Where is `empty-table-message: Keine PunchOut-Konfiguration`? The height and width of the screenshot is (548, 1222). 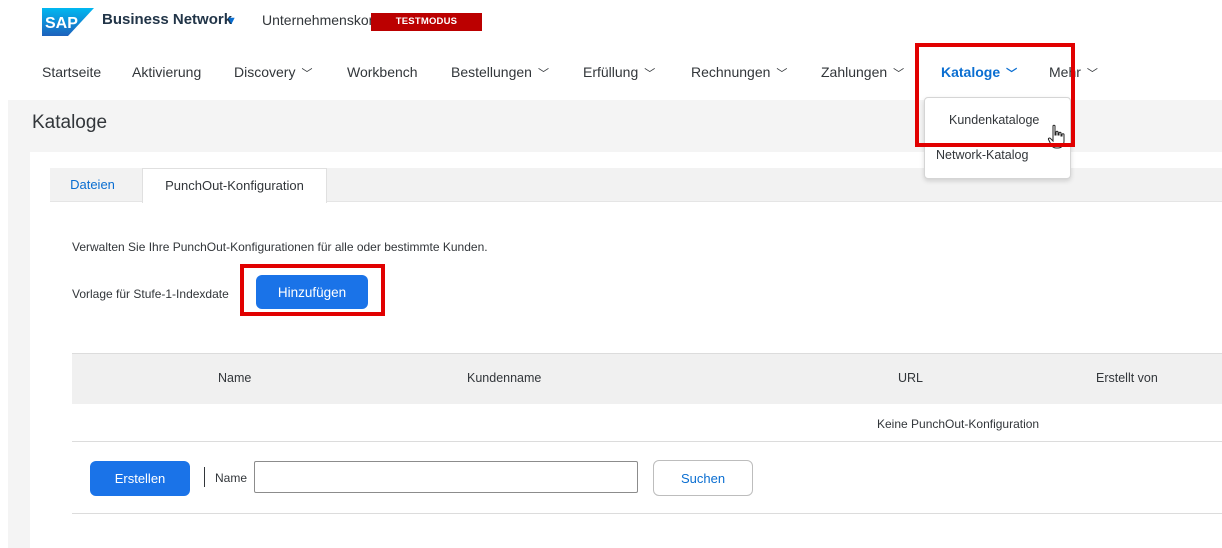 empty-table-message: Keine PunchOut-Konfiguration is located at coordinates (958, 424).